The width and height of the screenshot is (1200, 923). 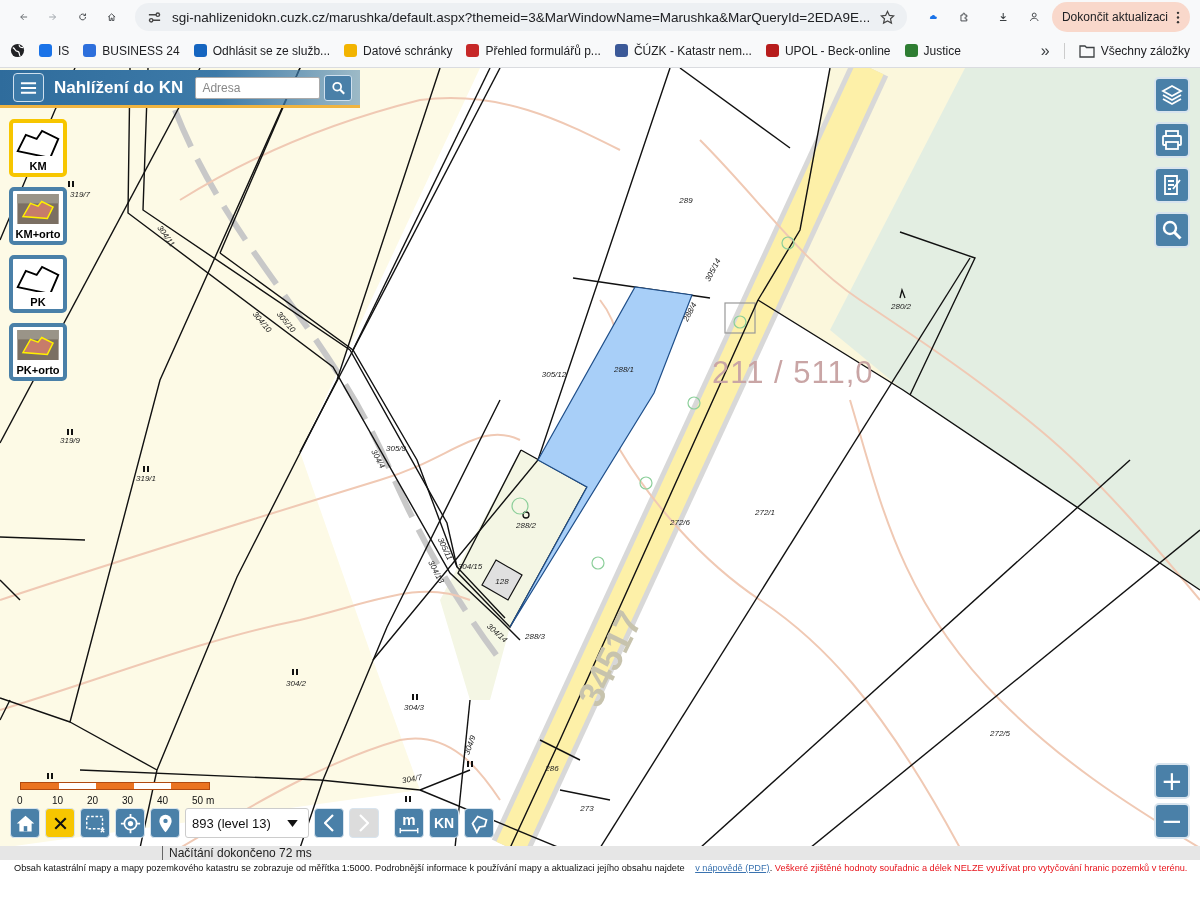 What do you see at coordinates (610, 659) in the screenshot?
I see `road-number: 34517` at bounding box center [610, 659].